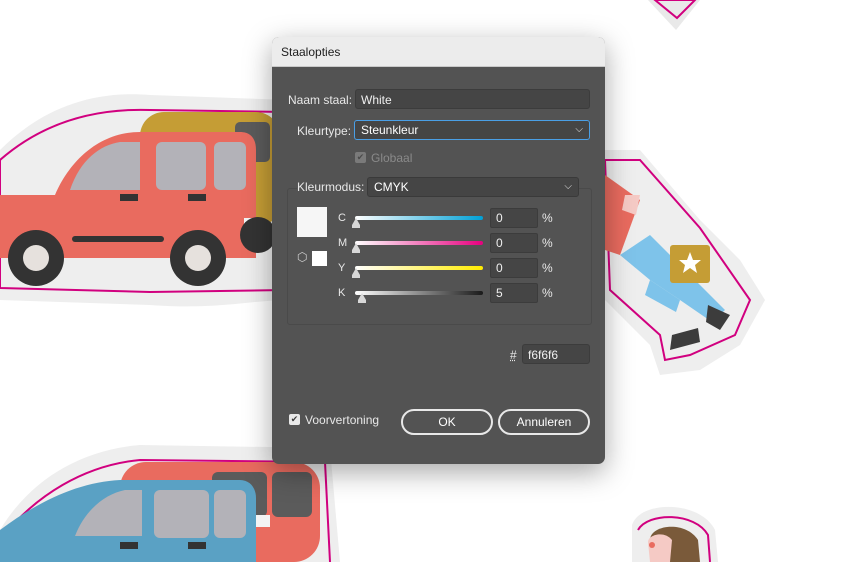  What do you see at coordinates (514, 293) in the screenshot?
I see `channel-input-k: 5` at bounding box center [514, 293].